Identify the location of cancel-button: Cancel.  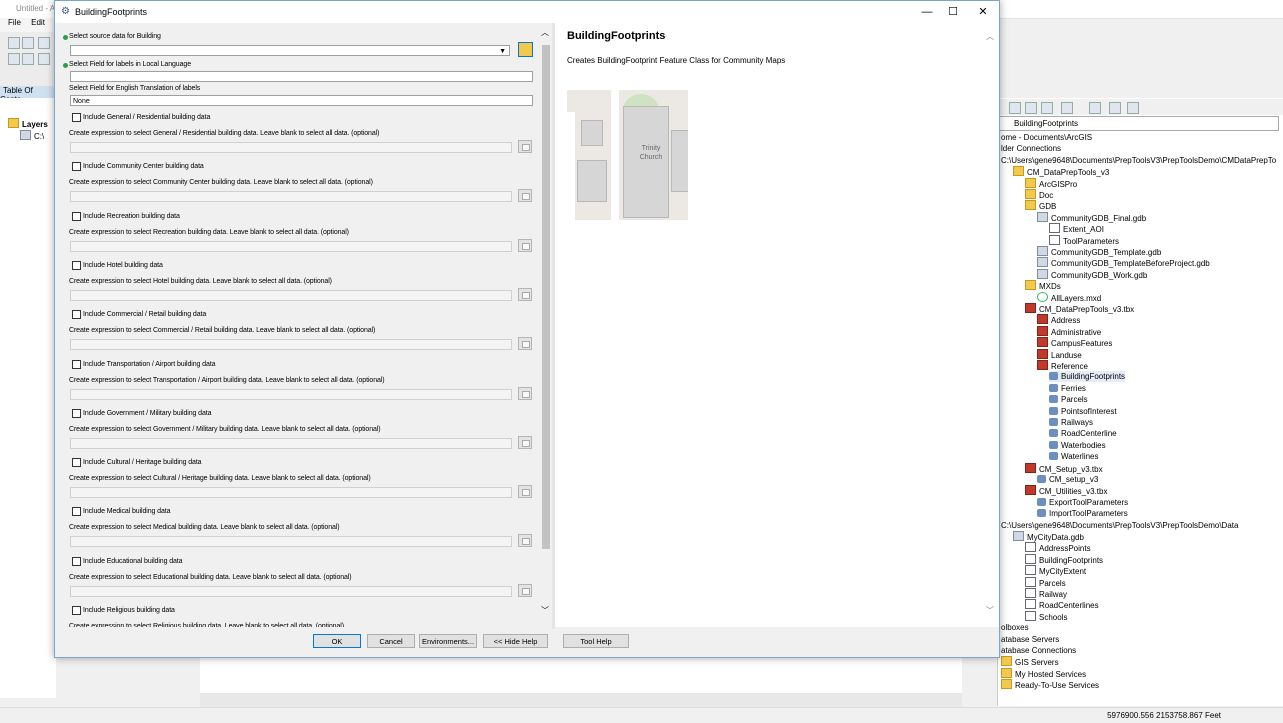
(391, 641).